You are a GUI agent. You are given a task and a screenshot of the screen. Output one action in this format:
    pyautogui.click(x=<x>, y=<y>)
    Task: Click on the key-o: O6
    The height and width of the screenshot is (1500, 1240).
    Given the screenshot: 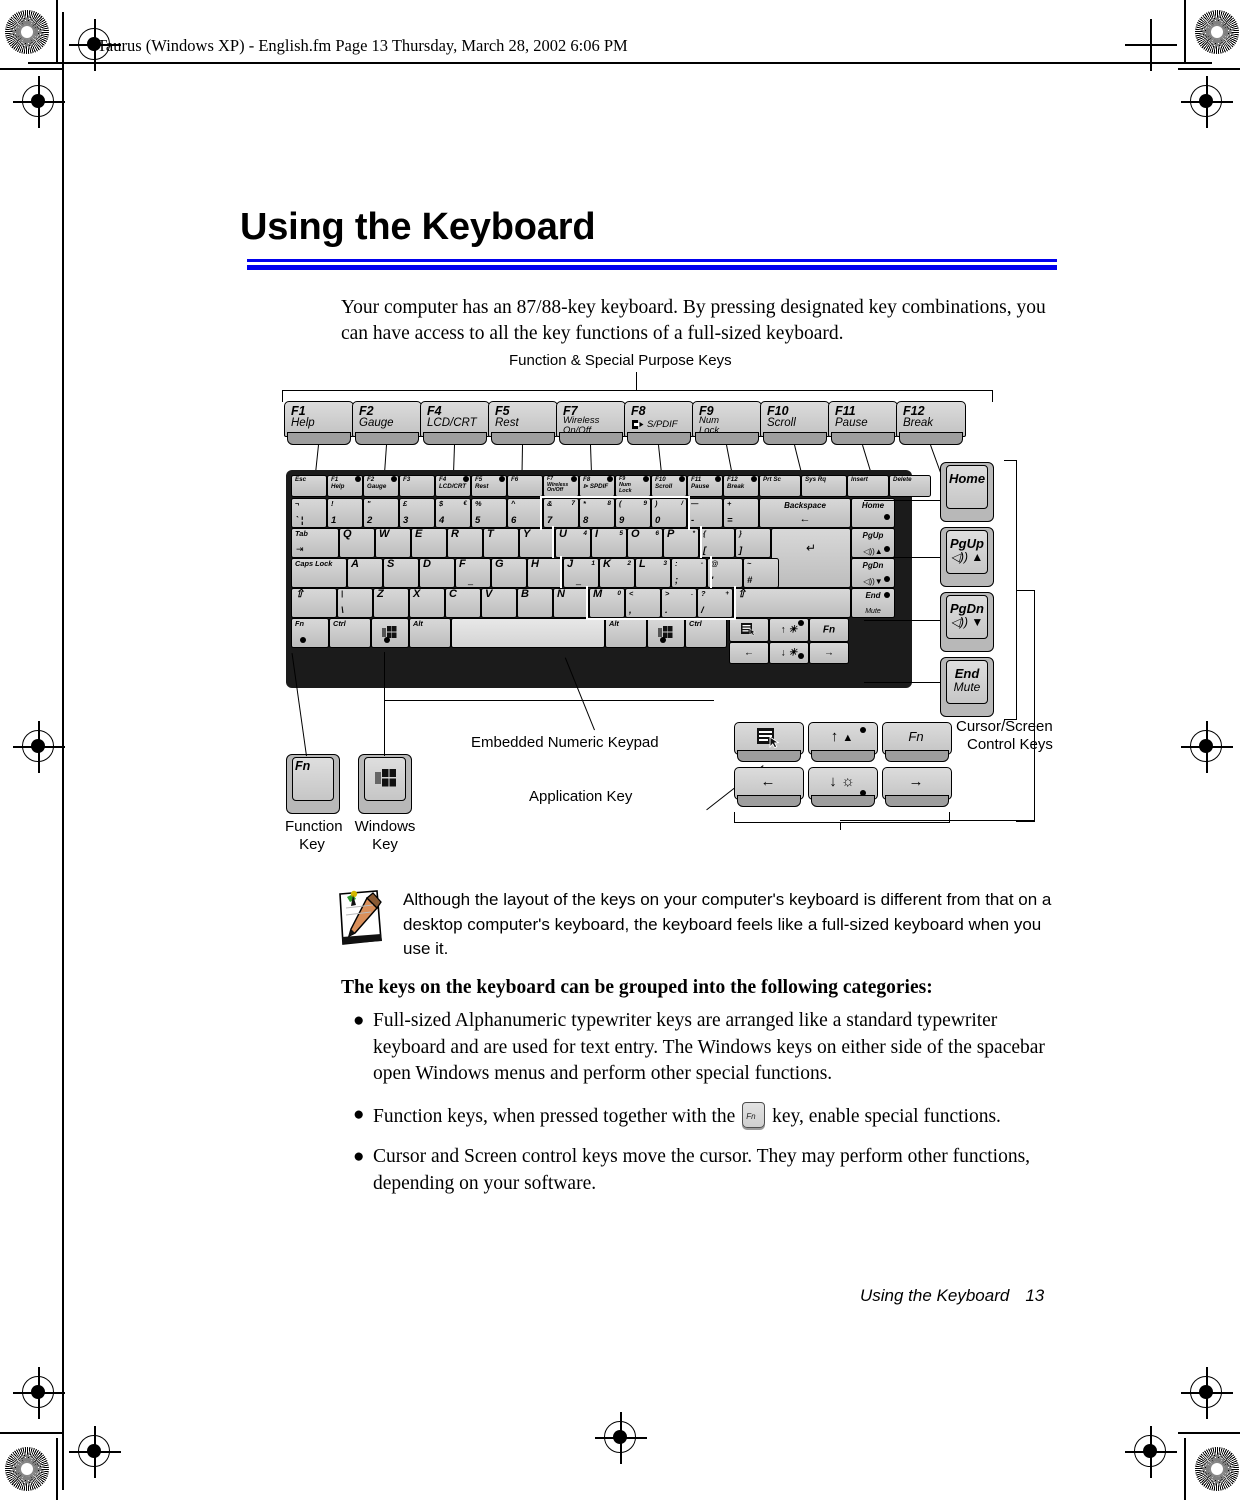 What is the action you would take?
    pyautogui.click(x=645, y=543)
    